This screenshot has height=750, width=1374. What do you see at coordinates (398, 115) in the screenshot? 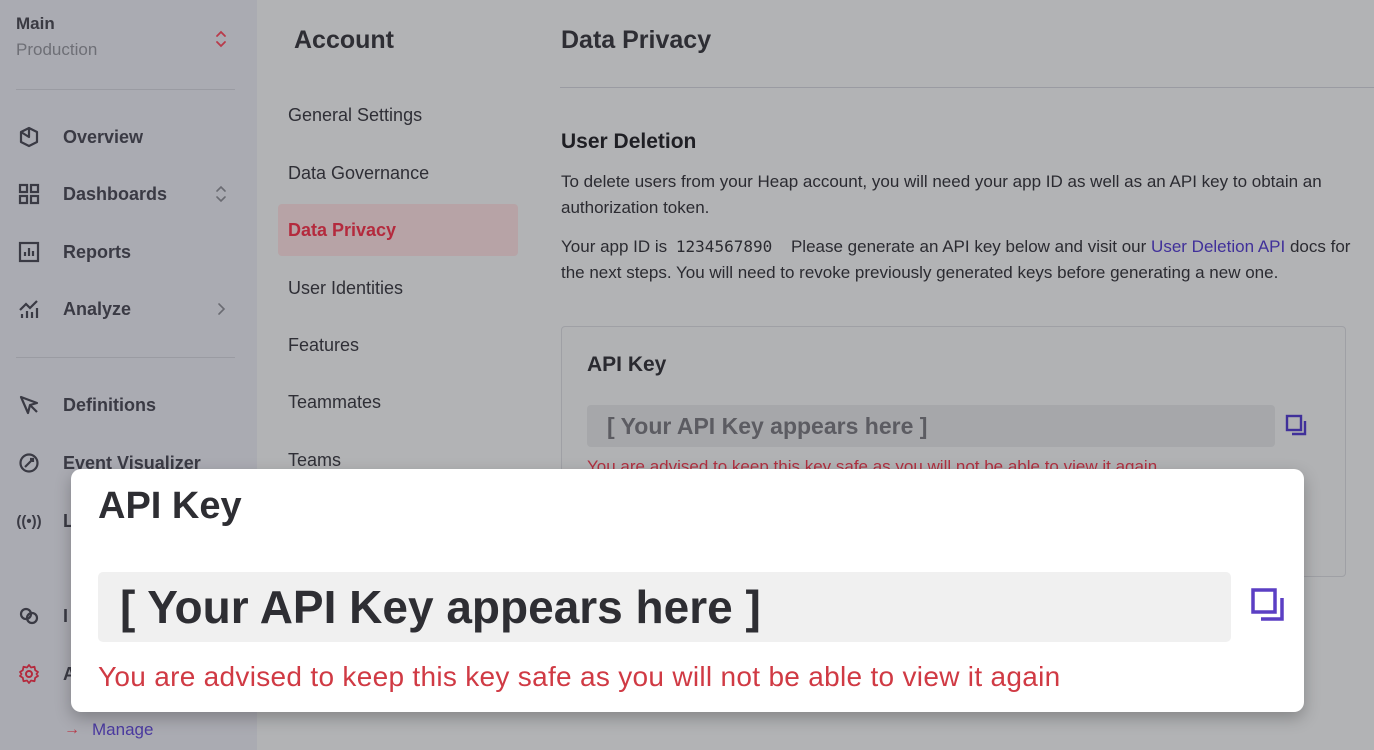
I see `subnav-item-general-settings: General Settings` at bounding box center [398, 115].